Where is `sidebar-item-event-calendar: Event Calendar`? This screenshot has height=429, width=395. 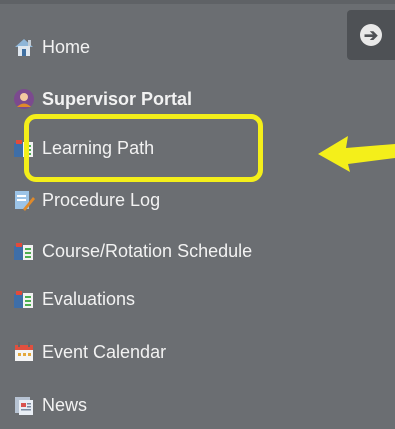 sidebar-item-event-calendar: Event Calendar is located at coordinates (89, 352).